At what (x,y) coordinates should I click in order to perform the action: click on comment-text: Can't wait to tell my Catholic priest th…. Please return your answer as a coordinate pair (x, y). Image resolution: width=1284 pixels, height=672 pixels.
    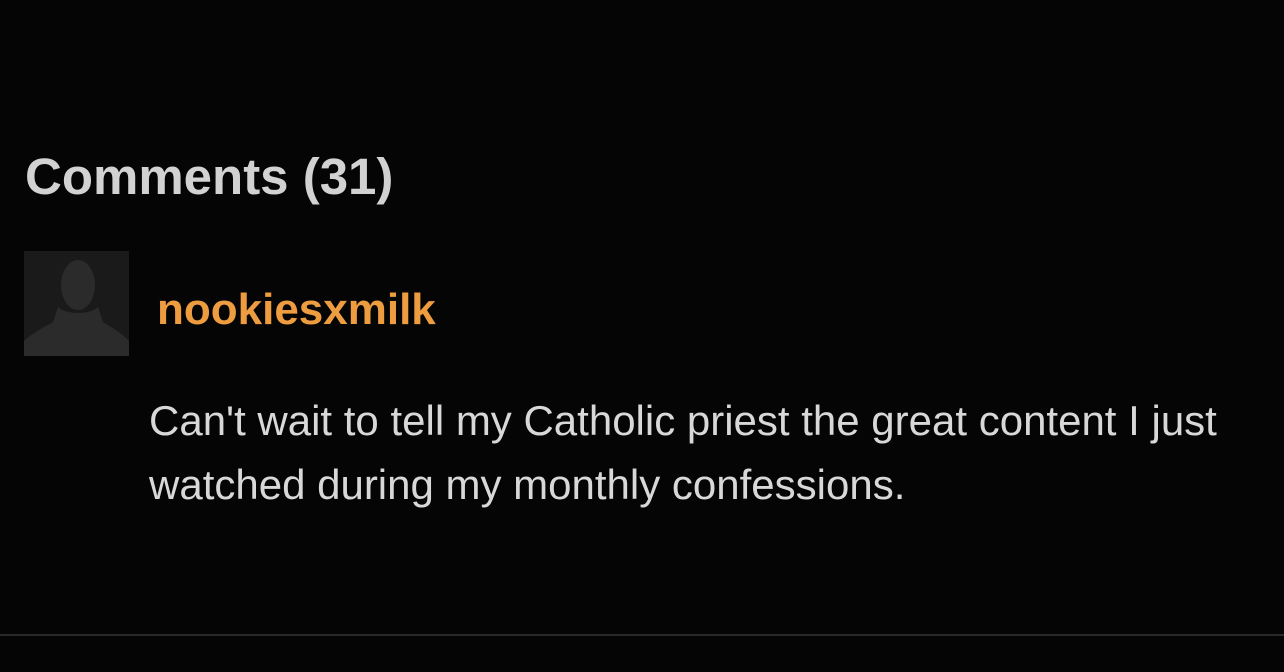
    Looking at the image, I should click on (683, 452).